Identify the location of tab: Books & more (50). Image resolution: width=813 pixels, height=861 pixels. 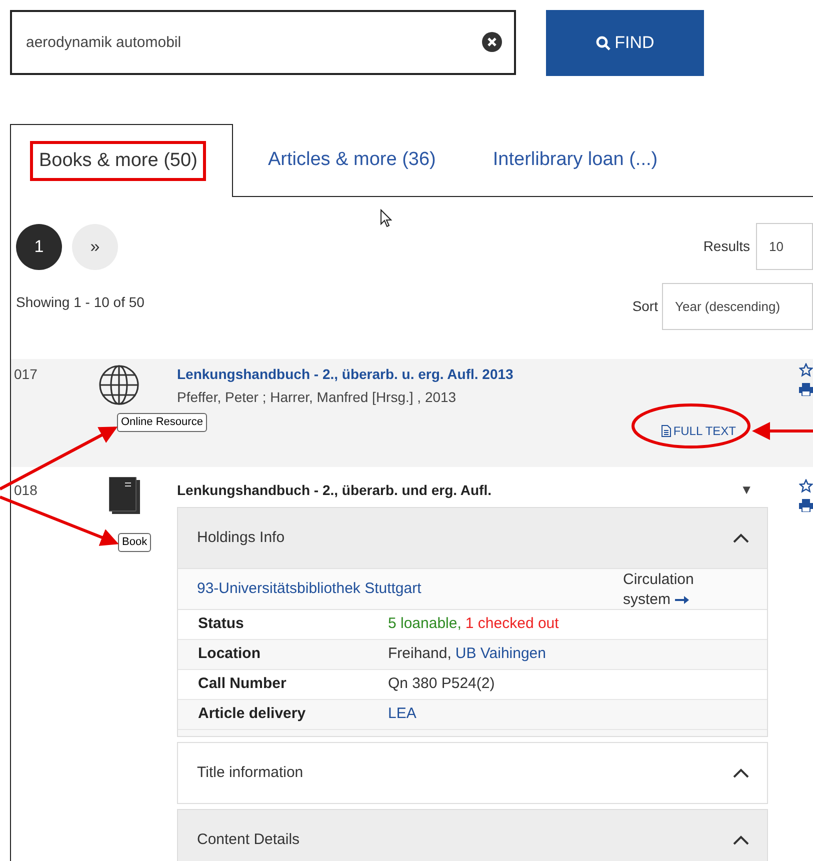
(122, 160).